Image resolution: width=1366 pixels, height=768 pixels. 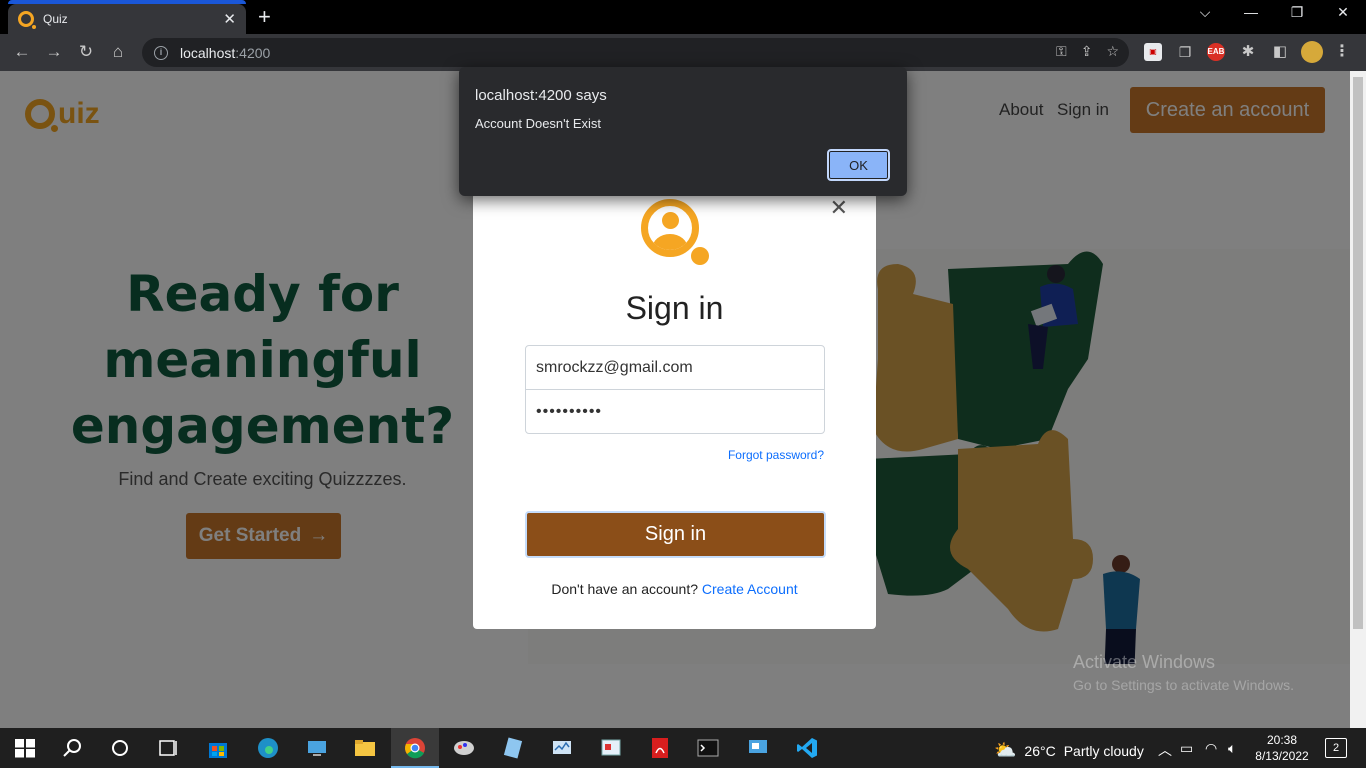 What do you see at coordinates (118, 52) in the screenshot?
I see `home-icon: ⌂` at bounding box center [118, 52].